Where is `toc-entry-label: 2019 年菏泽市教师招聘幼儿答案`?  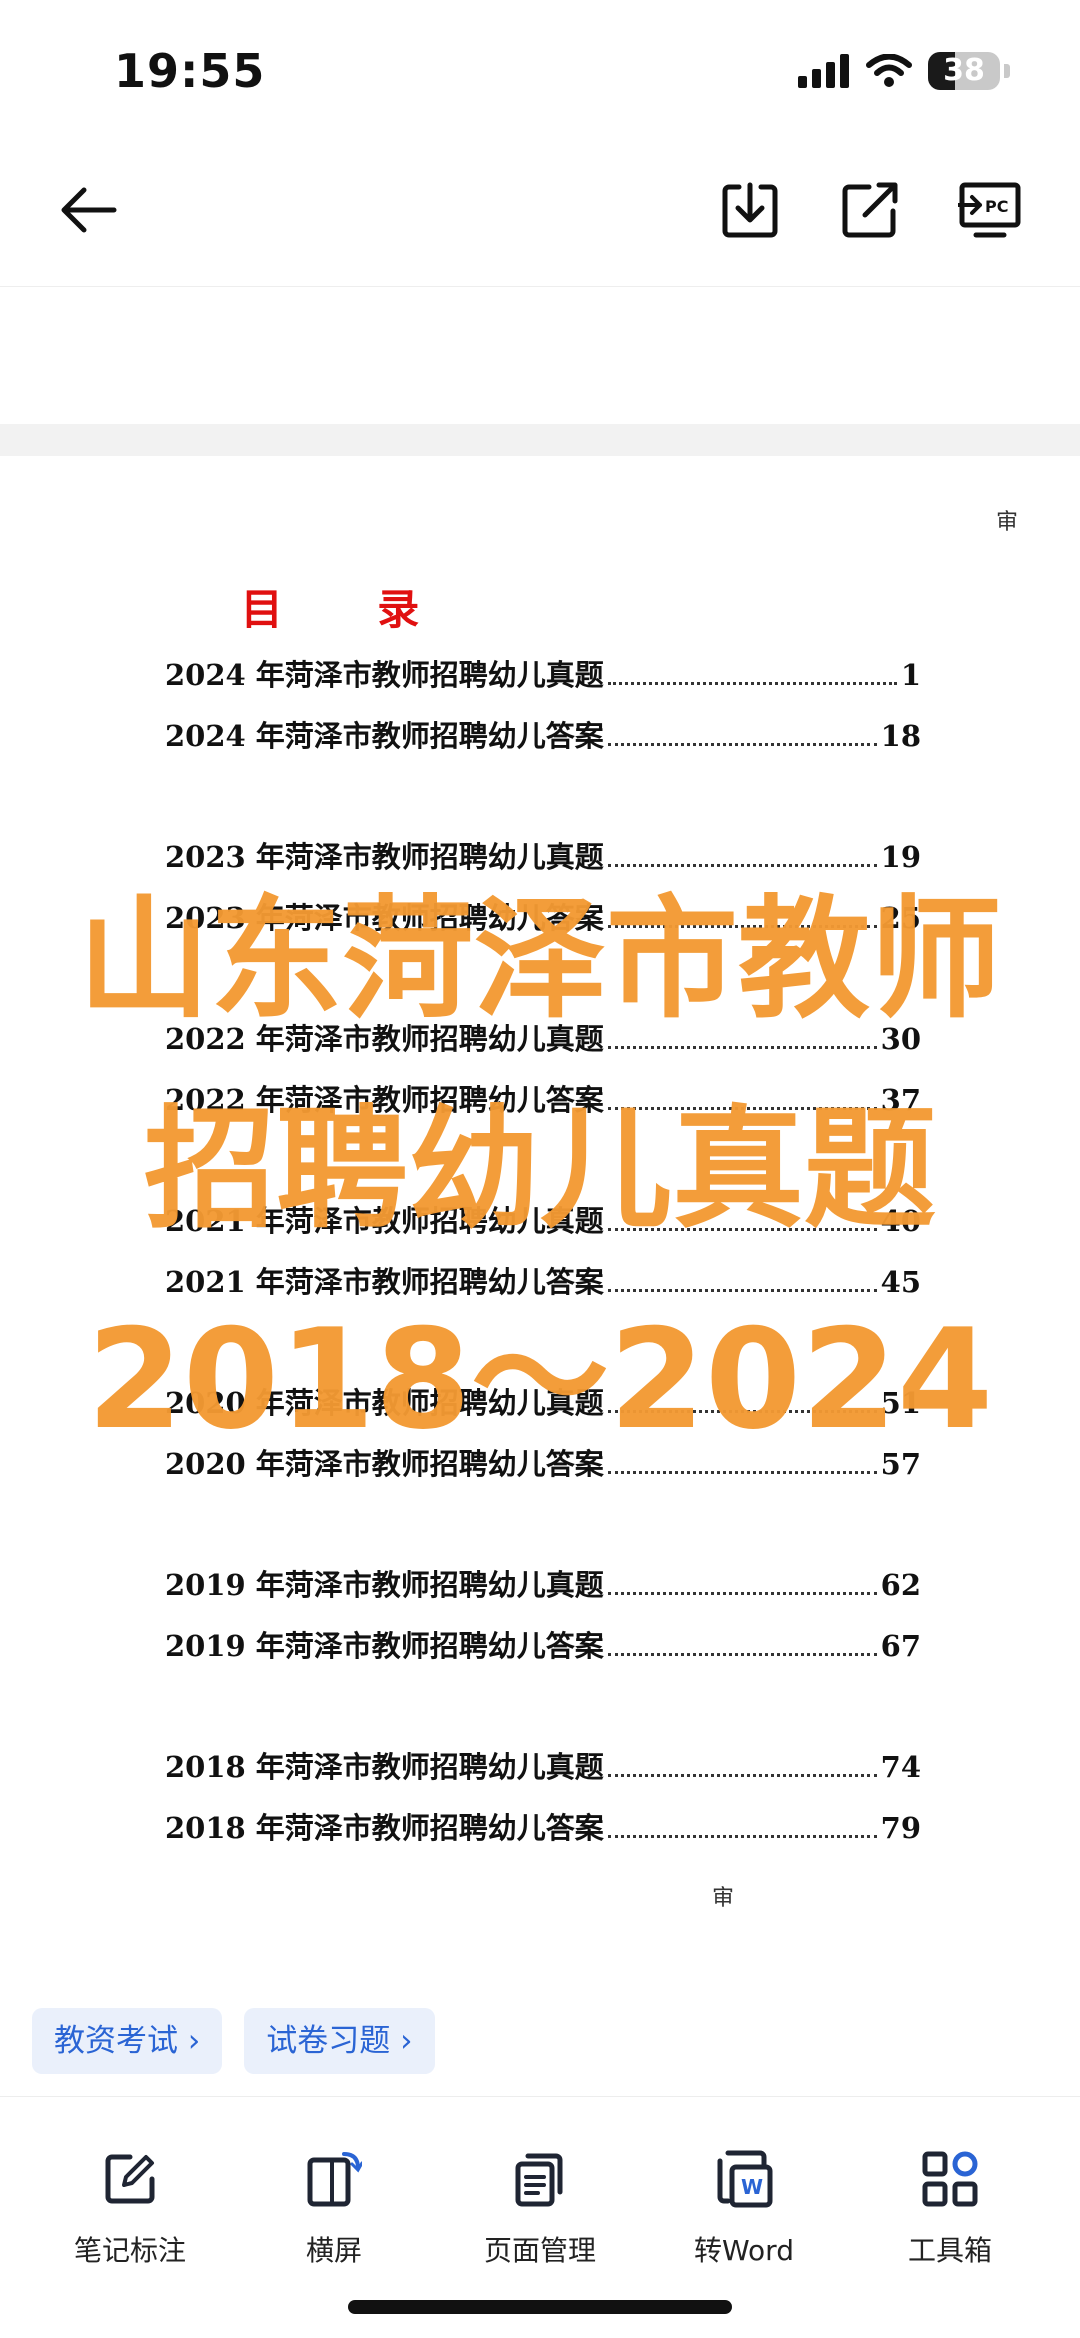 toc-entry-label: 2019 年菏泽市教师招聘幼儿答案 is located at coordinates (384, 1646).